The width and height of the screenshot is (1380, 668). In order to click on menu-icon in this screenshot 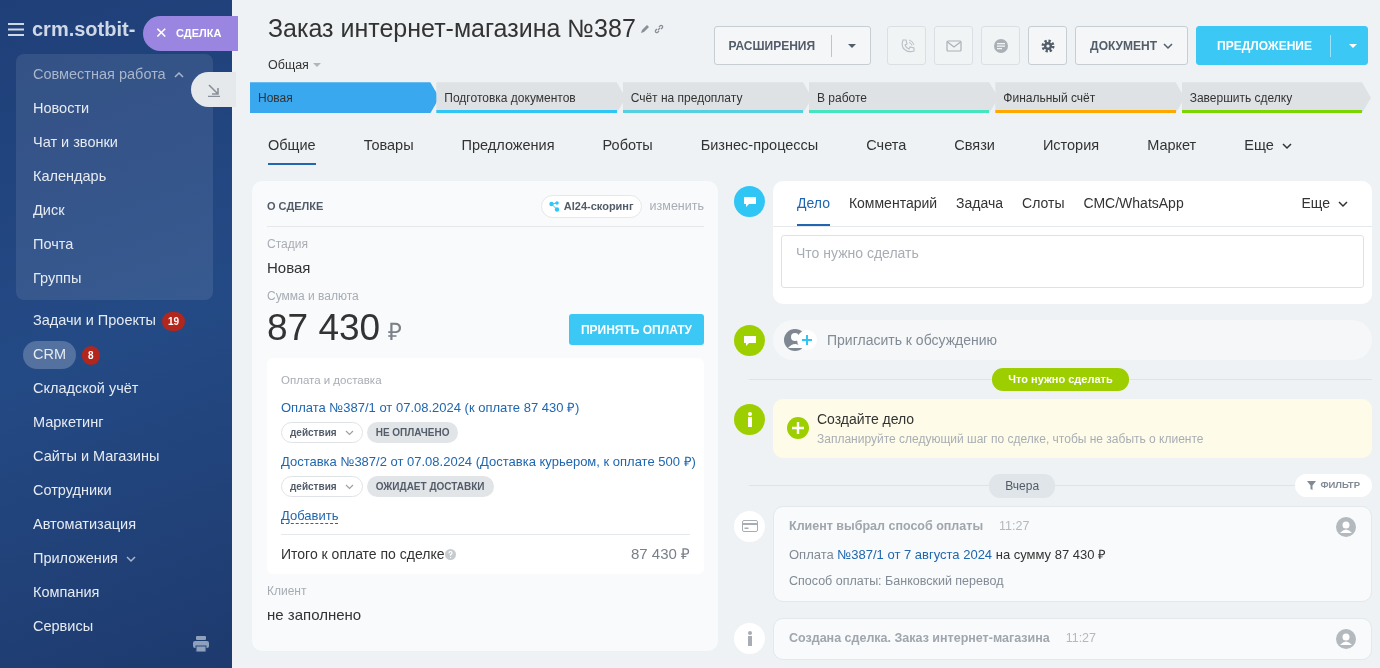, I will do `click(16, 29)`.